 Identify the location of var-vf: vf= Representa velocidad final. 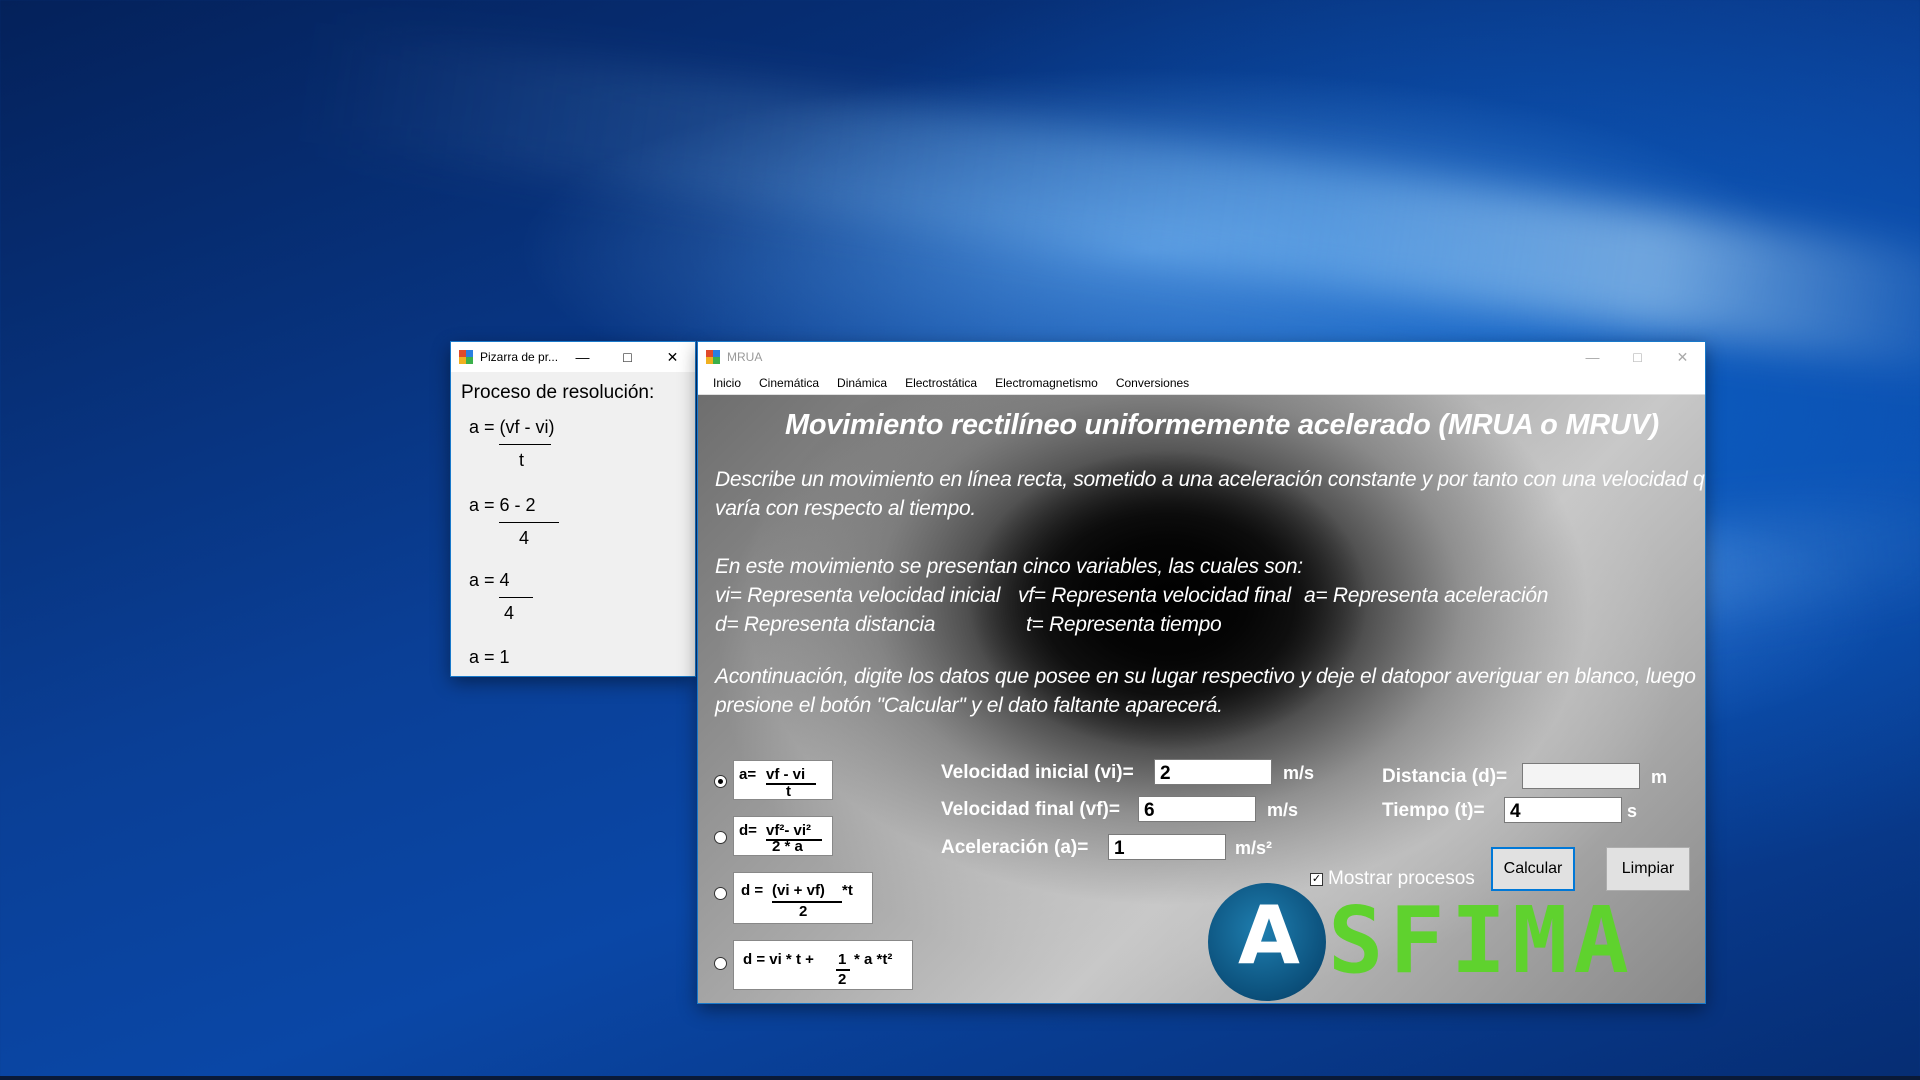
(1154, 595).